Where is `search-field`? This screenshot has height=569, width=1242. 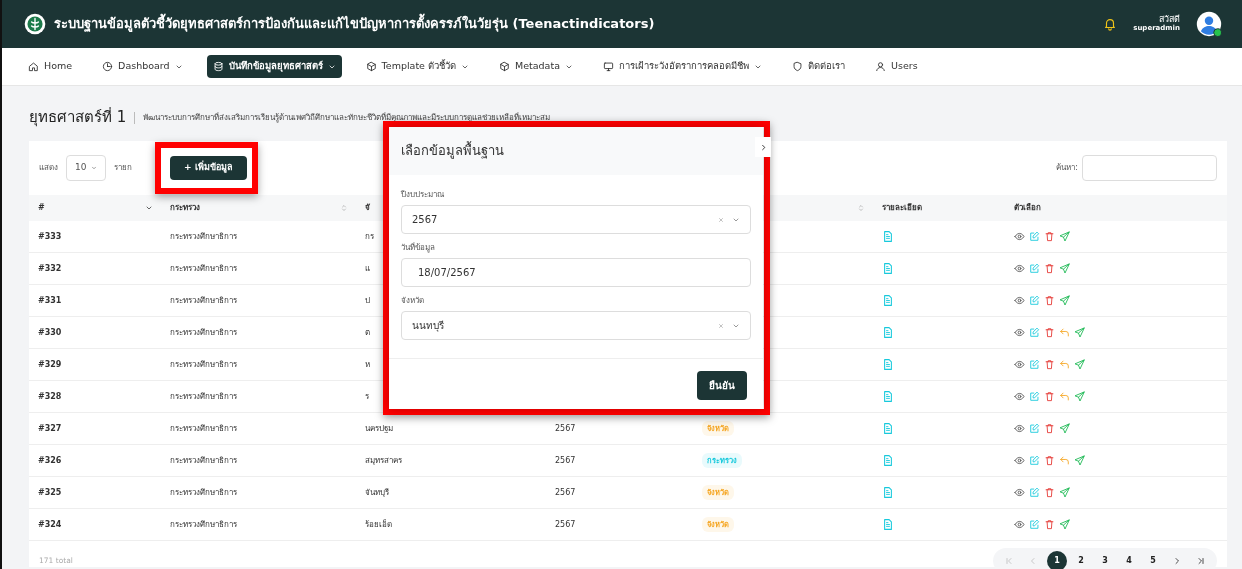
search-field is located at coordinates (1149, 168).